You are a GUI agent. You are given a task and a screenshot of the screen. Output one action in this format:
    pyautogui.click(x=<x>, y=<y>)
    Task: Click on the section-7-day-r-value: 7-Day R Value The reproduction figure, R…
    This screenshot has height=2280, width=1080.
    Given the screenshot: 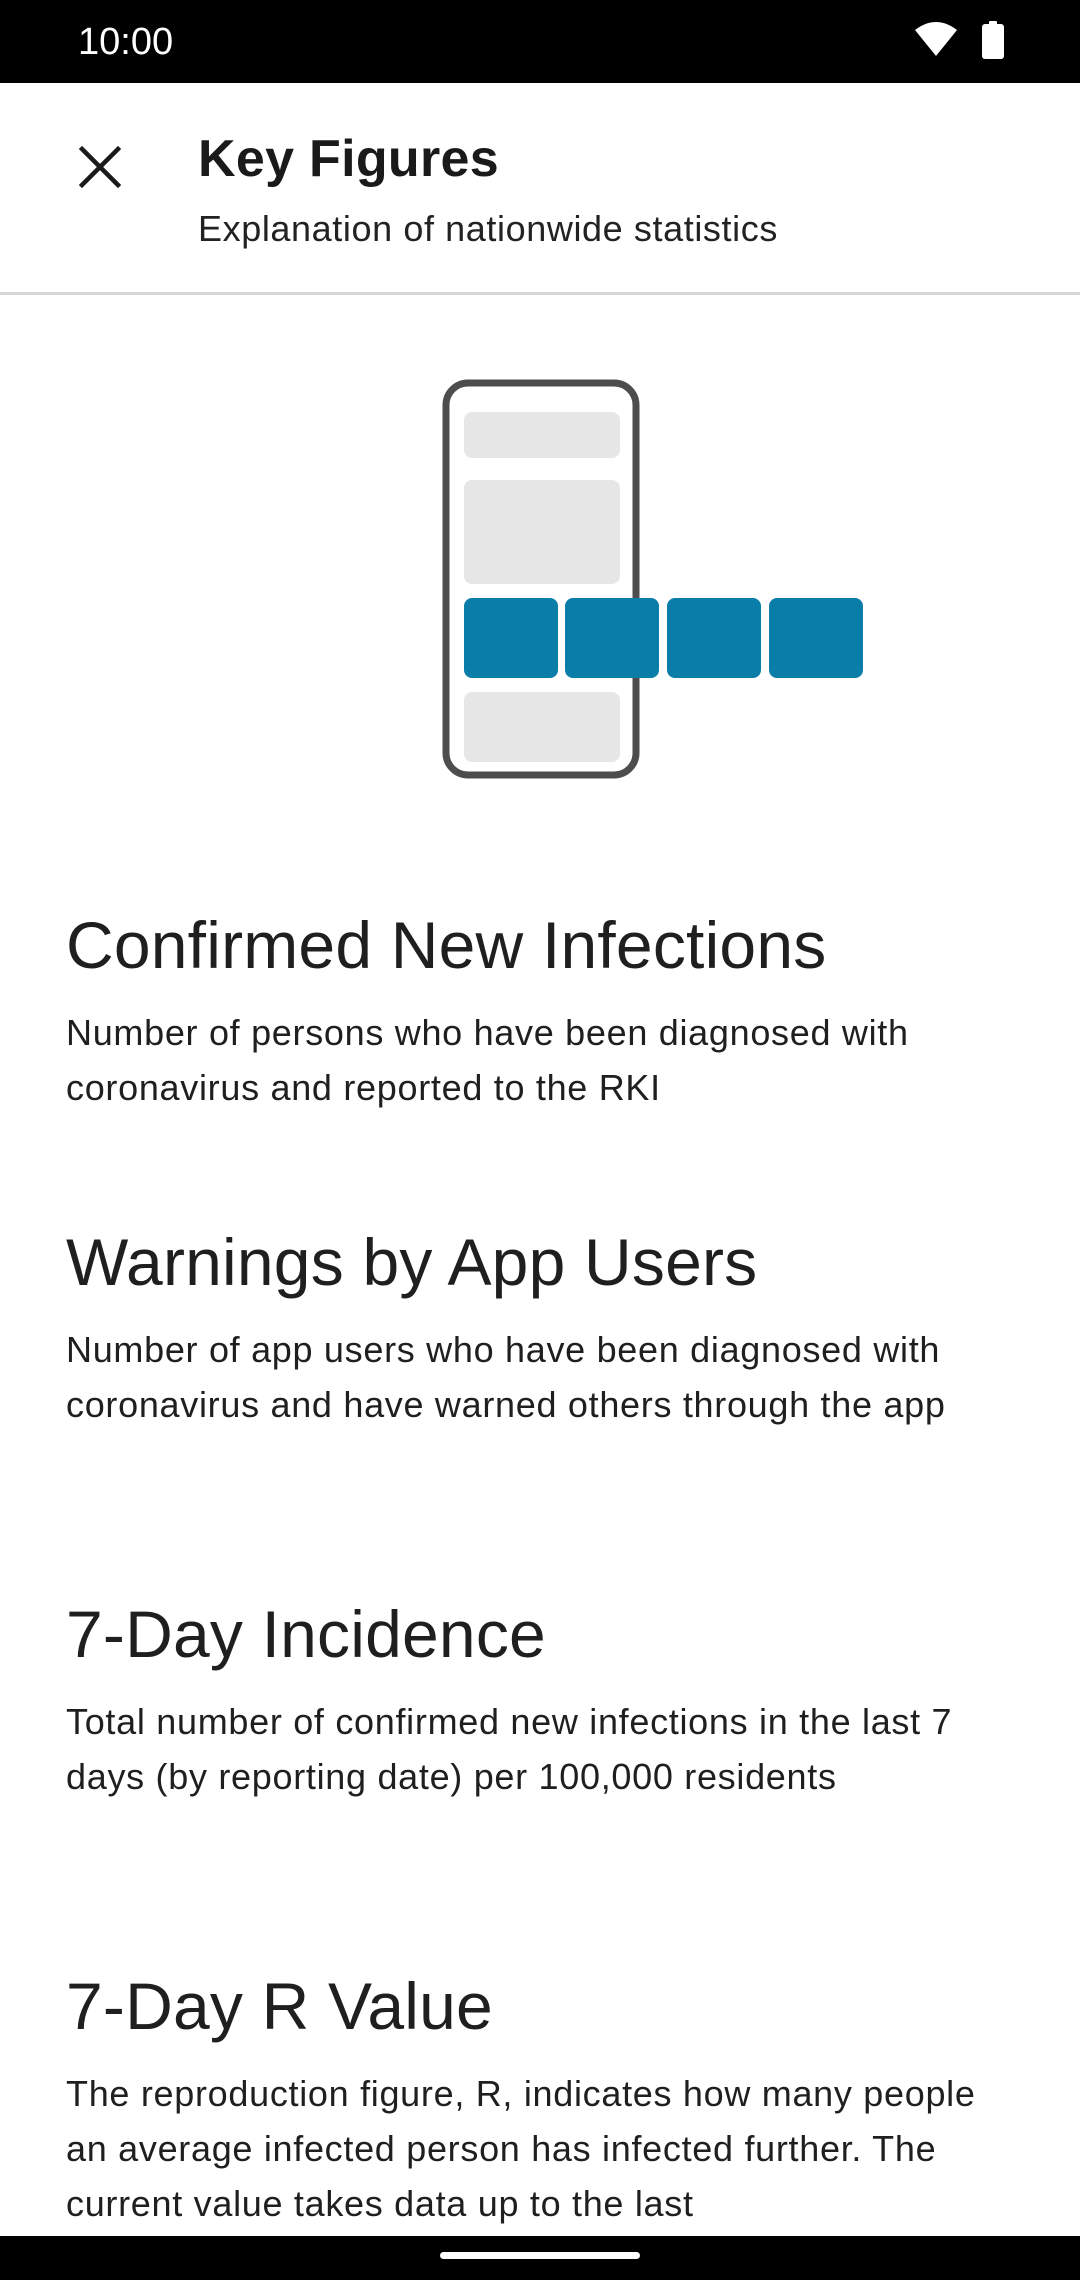 What is the action you would take?
    pyautogui.click(x=541, y=2098)
    